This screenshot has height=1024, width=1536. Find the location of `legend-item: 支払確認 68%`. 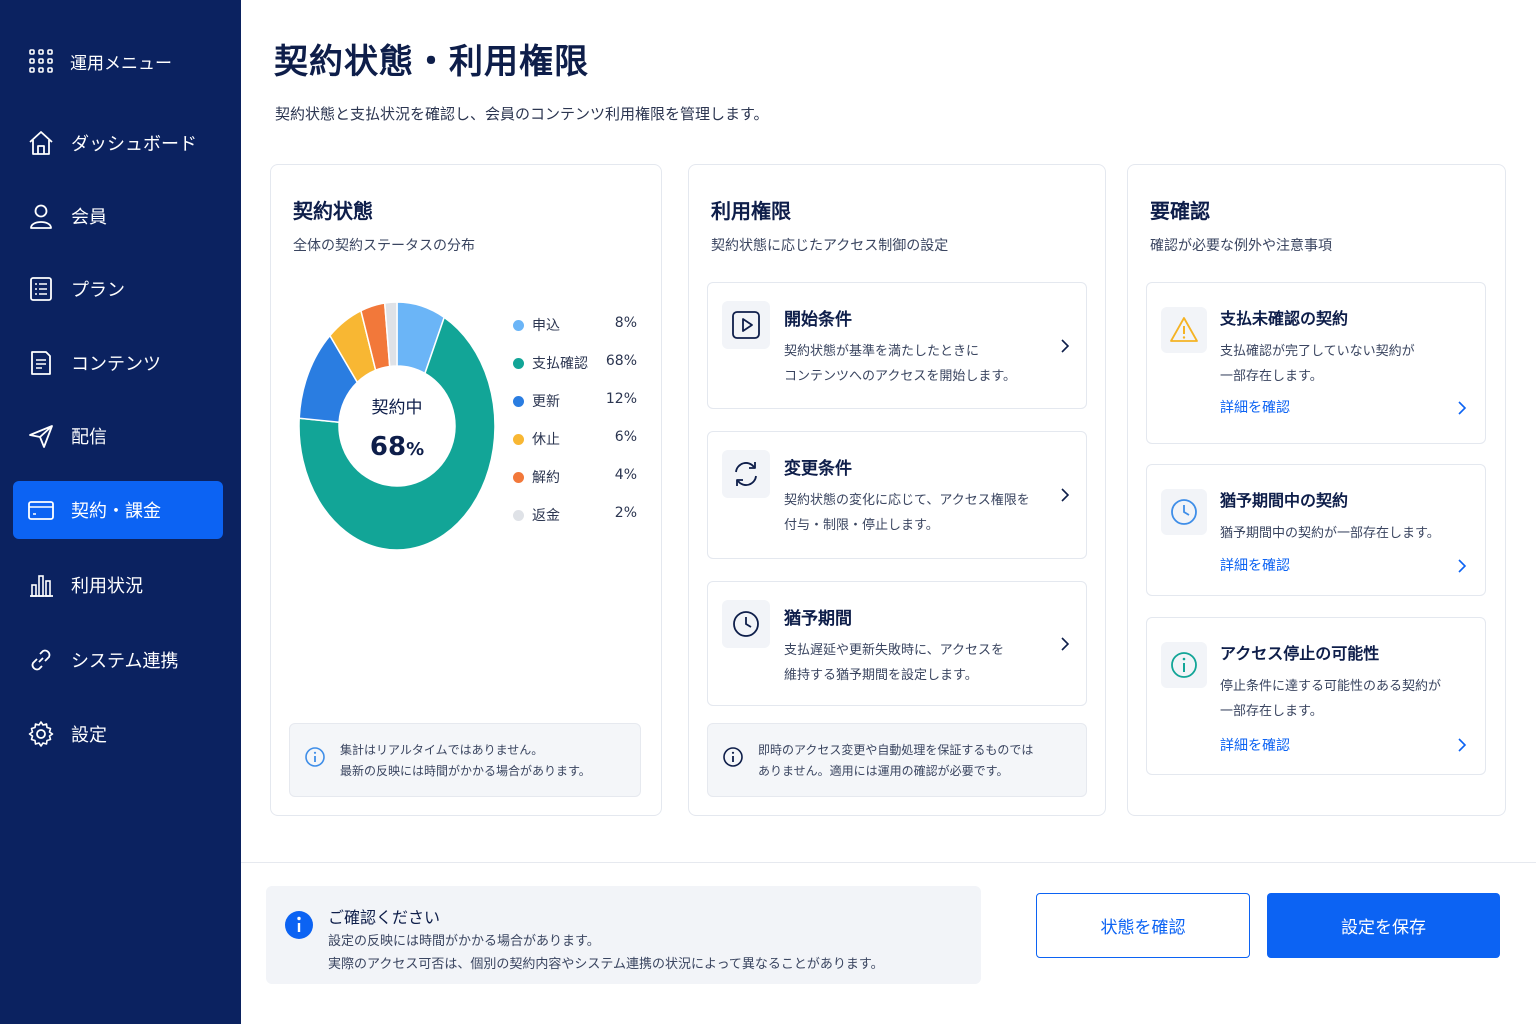

legend-item: 支払確認 68% is located at coordinates (574, 372).